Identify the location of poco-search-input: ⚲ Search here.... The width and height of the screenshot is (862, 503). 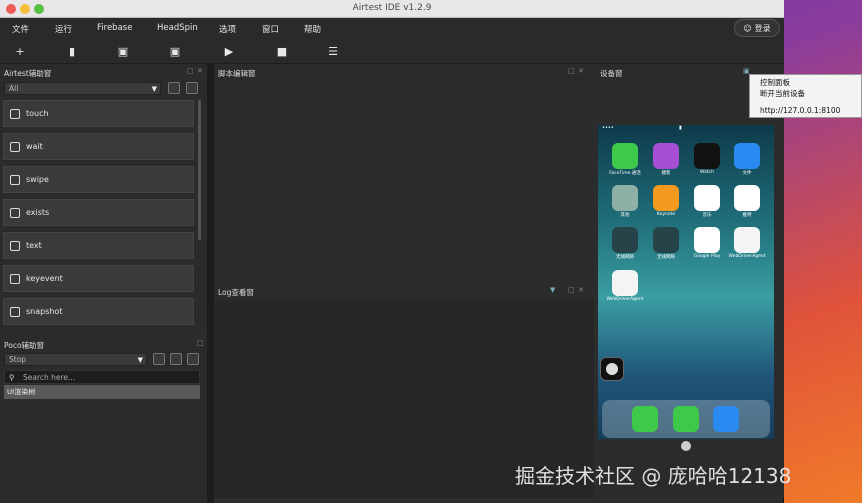
(102, 377).